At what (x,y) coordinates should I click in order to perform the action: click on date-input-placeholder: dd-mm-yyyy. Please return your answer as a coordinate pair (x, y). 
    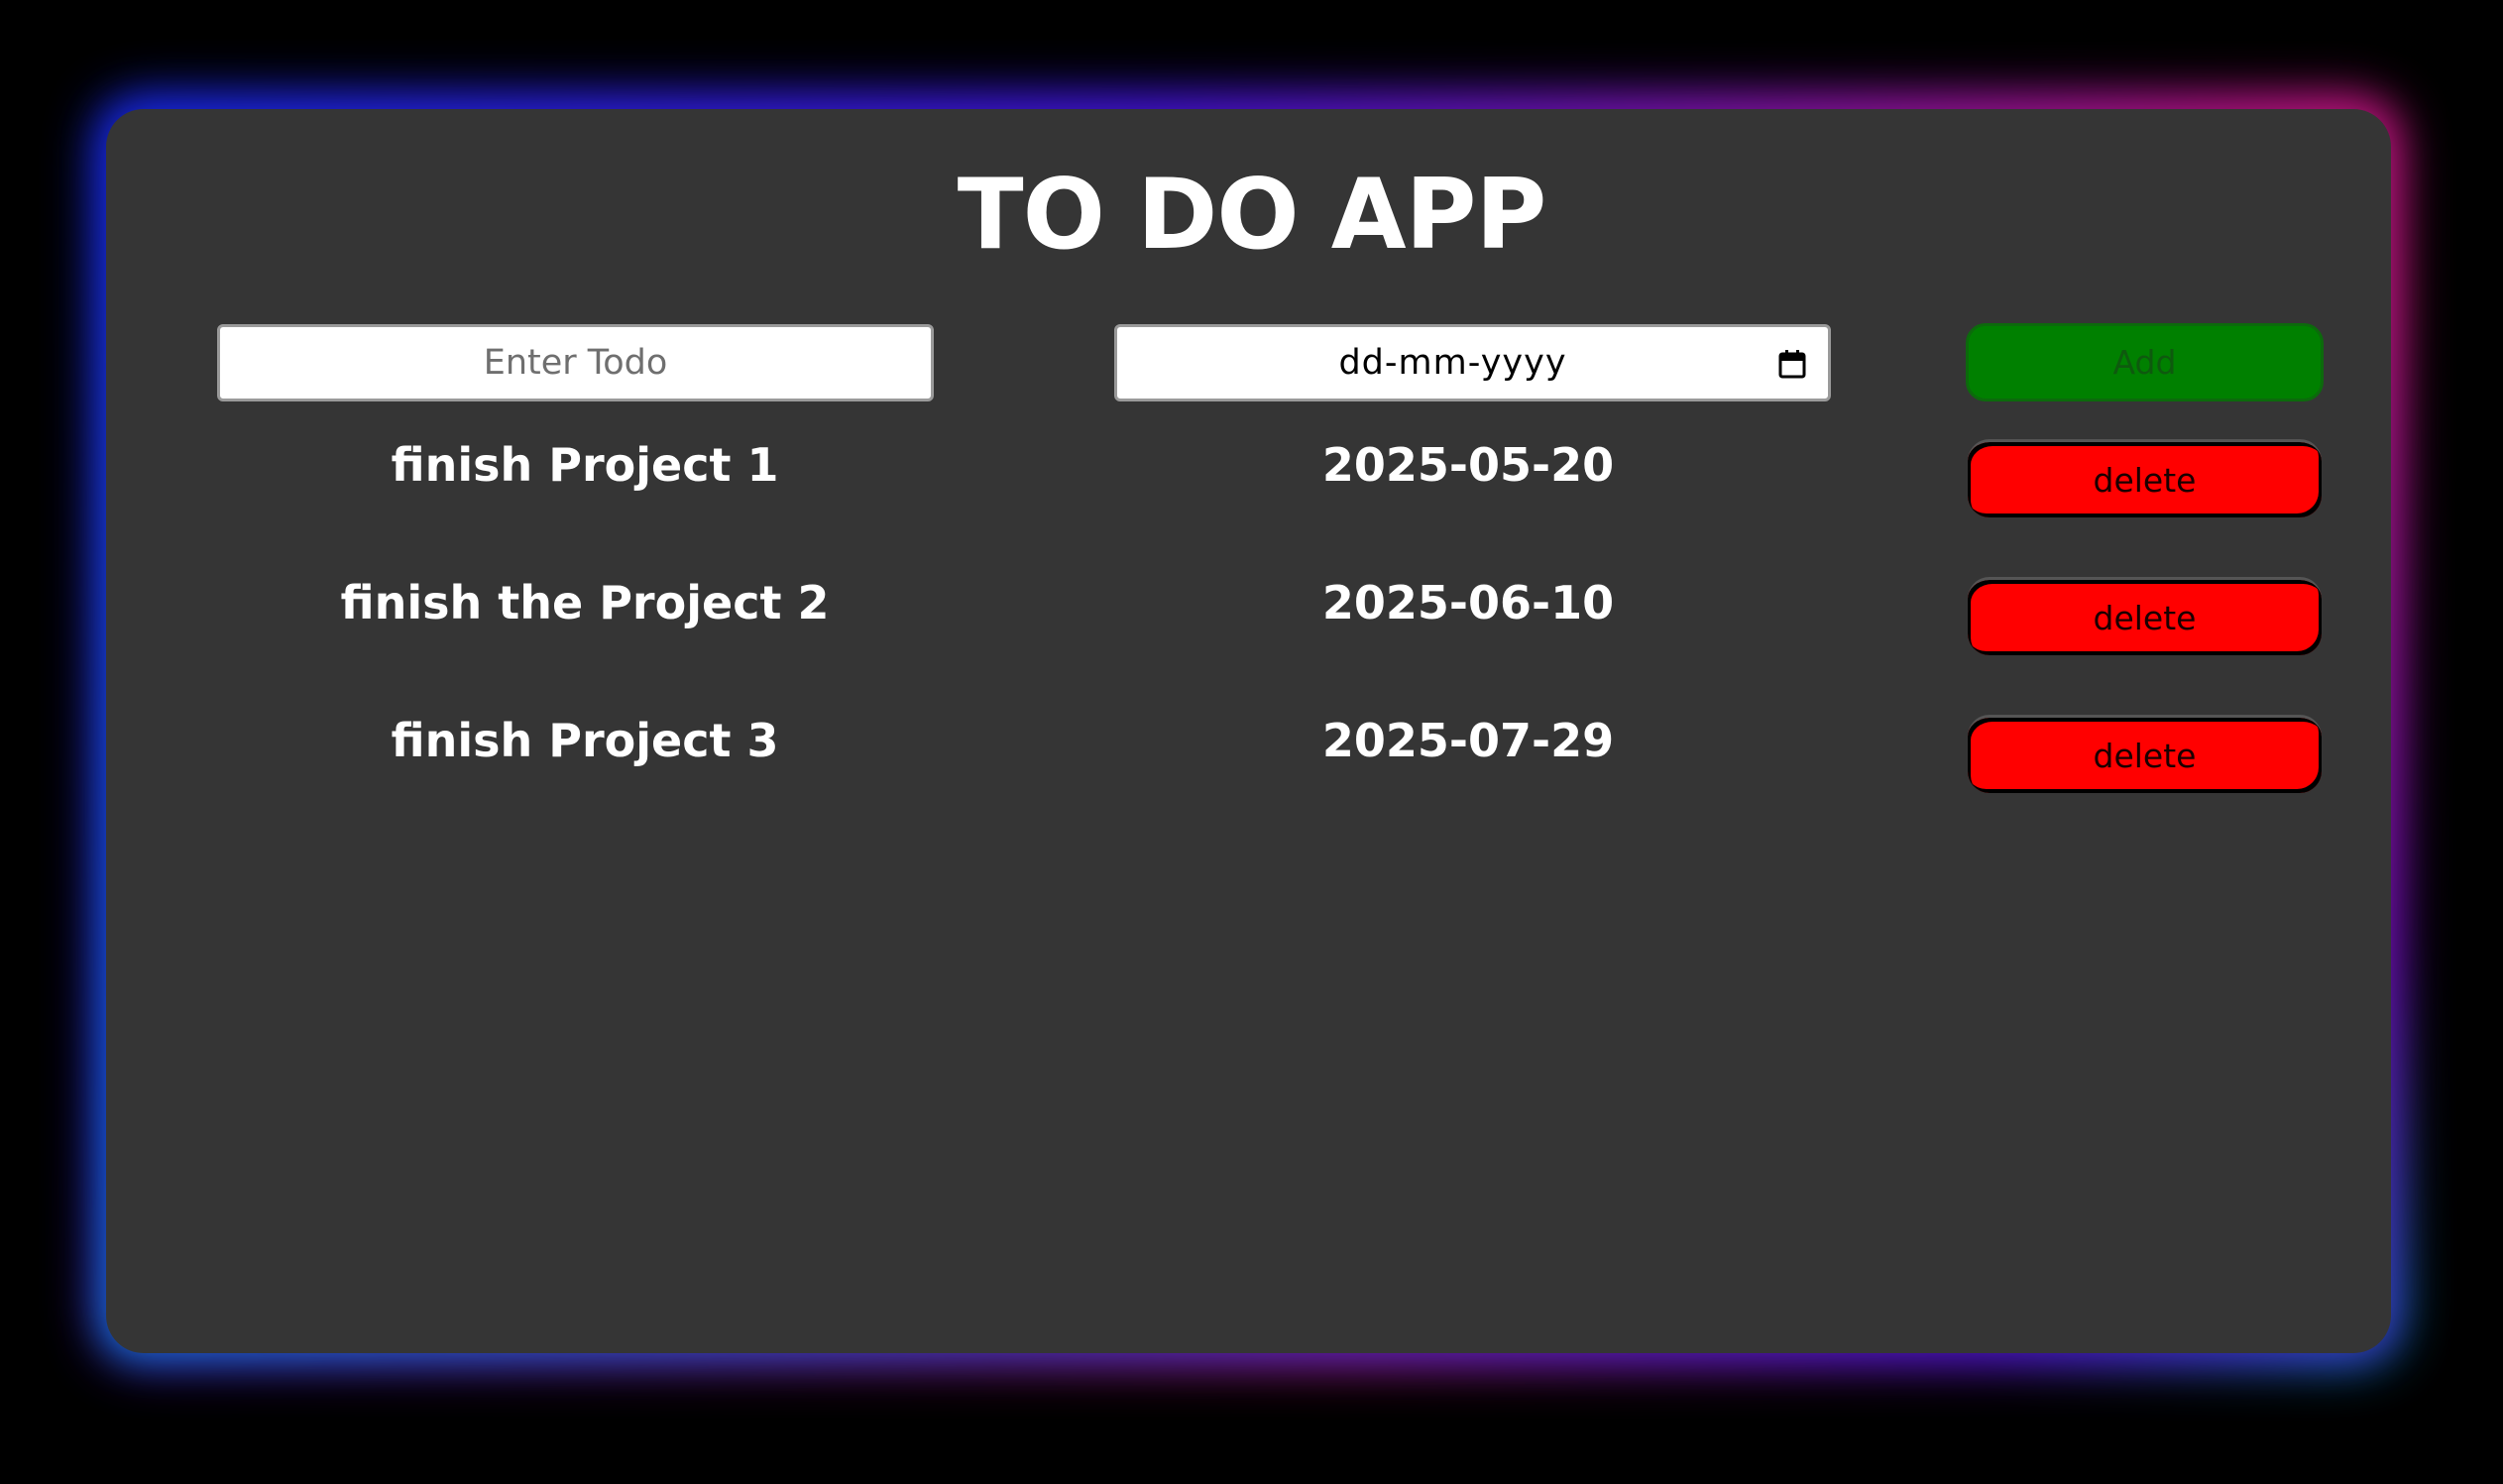
    Looking at the image, I should click on (1452, 363).